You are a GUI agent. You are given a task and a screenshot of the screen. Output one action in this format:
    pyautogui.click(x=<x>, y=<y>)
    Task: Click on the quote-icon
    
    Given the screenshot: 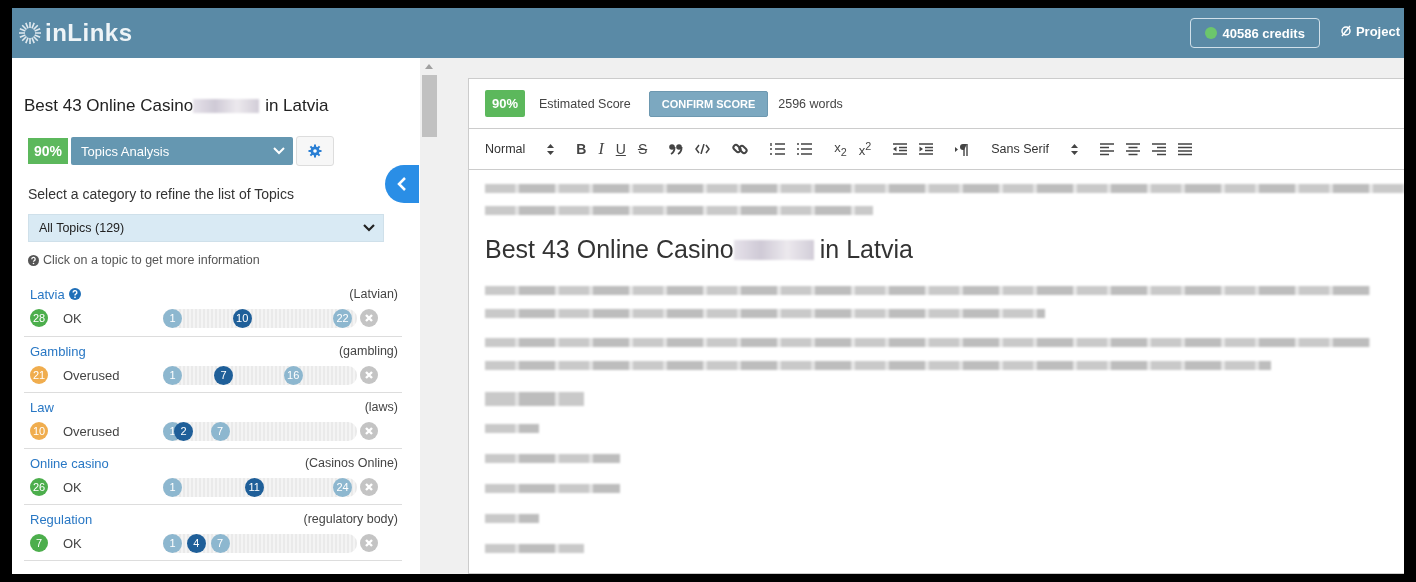 What is the action you would take?
    pyautogui.click(x=676, y=149)
    